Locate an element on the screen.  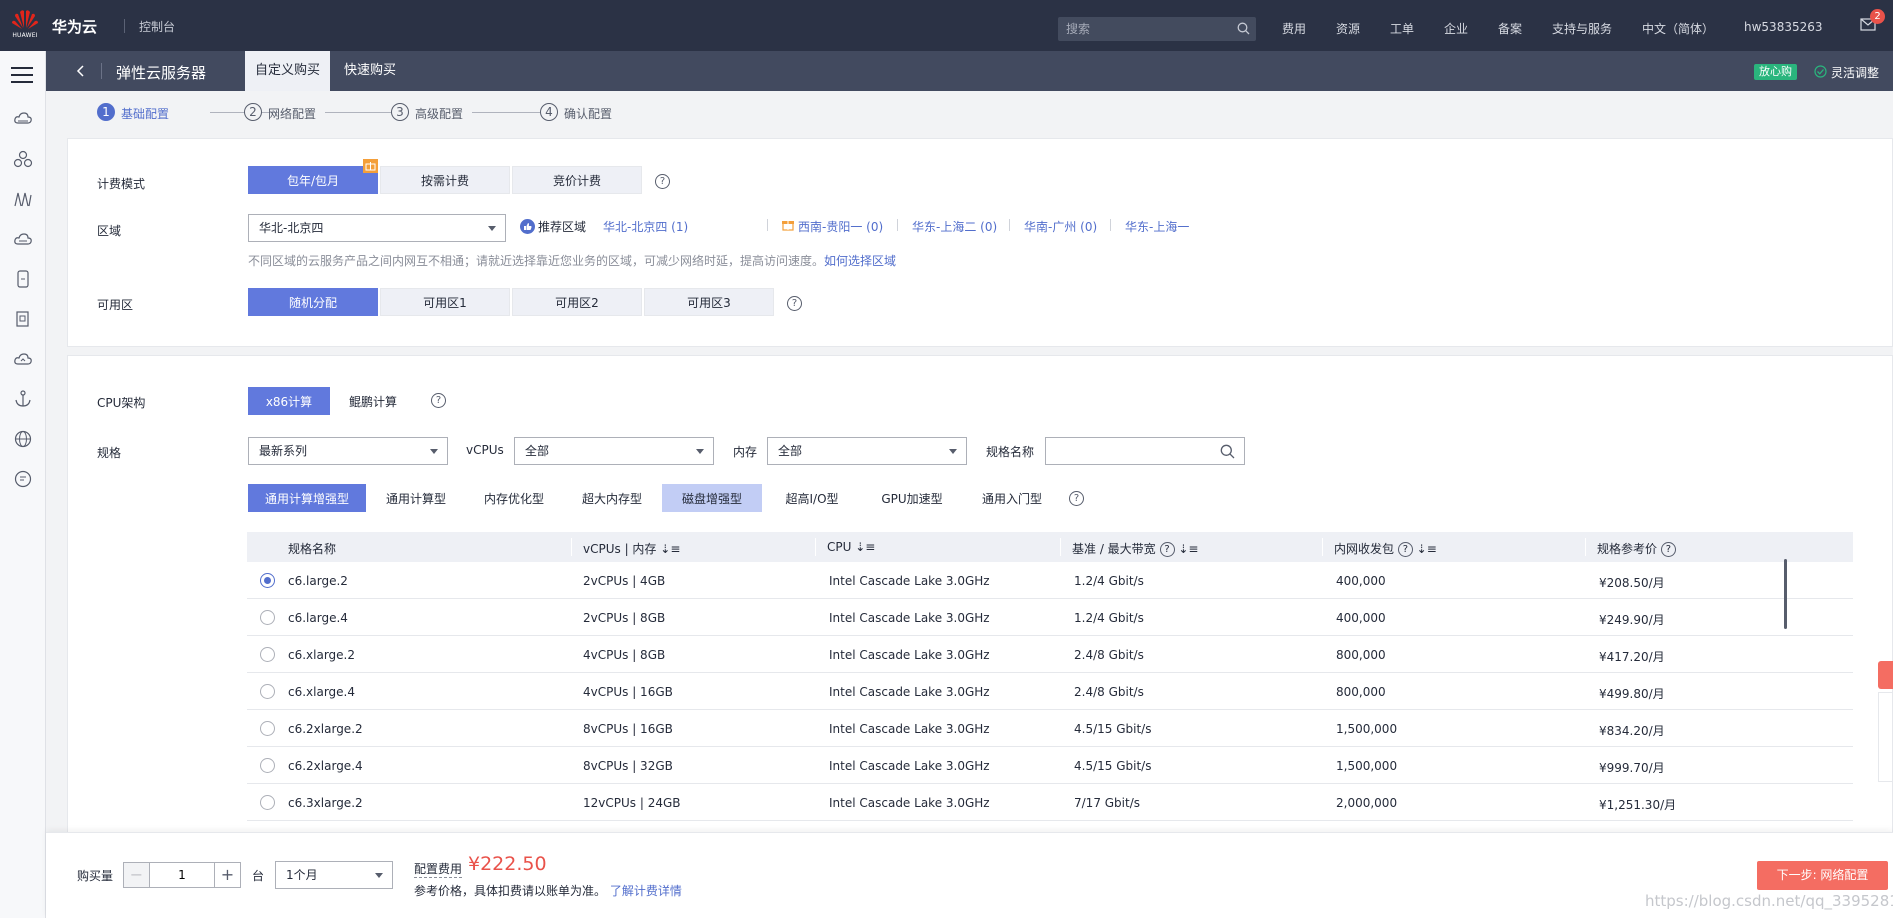
nav-enterprise: 企业 is located at coordinates (1456, 28).